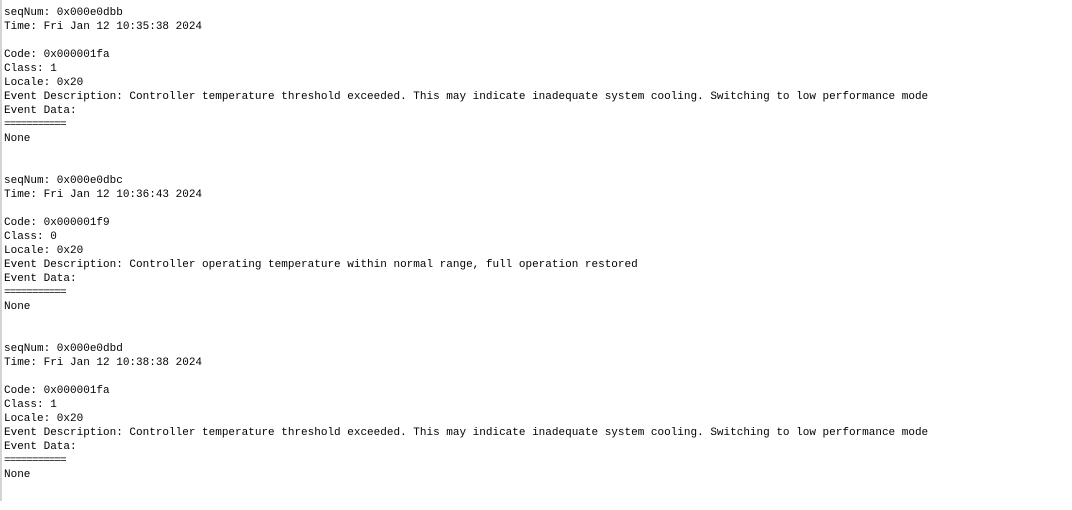 The height and width of the screenshot is (510, 1072). I want to click on code-line: Code: 0x000001f9, so click(57, 223).